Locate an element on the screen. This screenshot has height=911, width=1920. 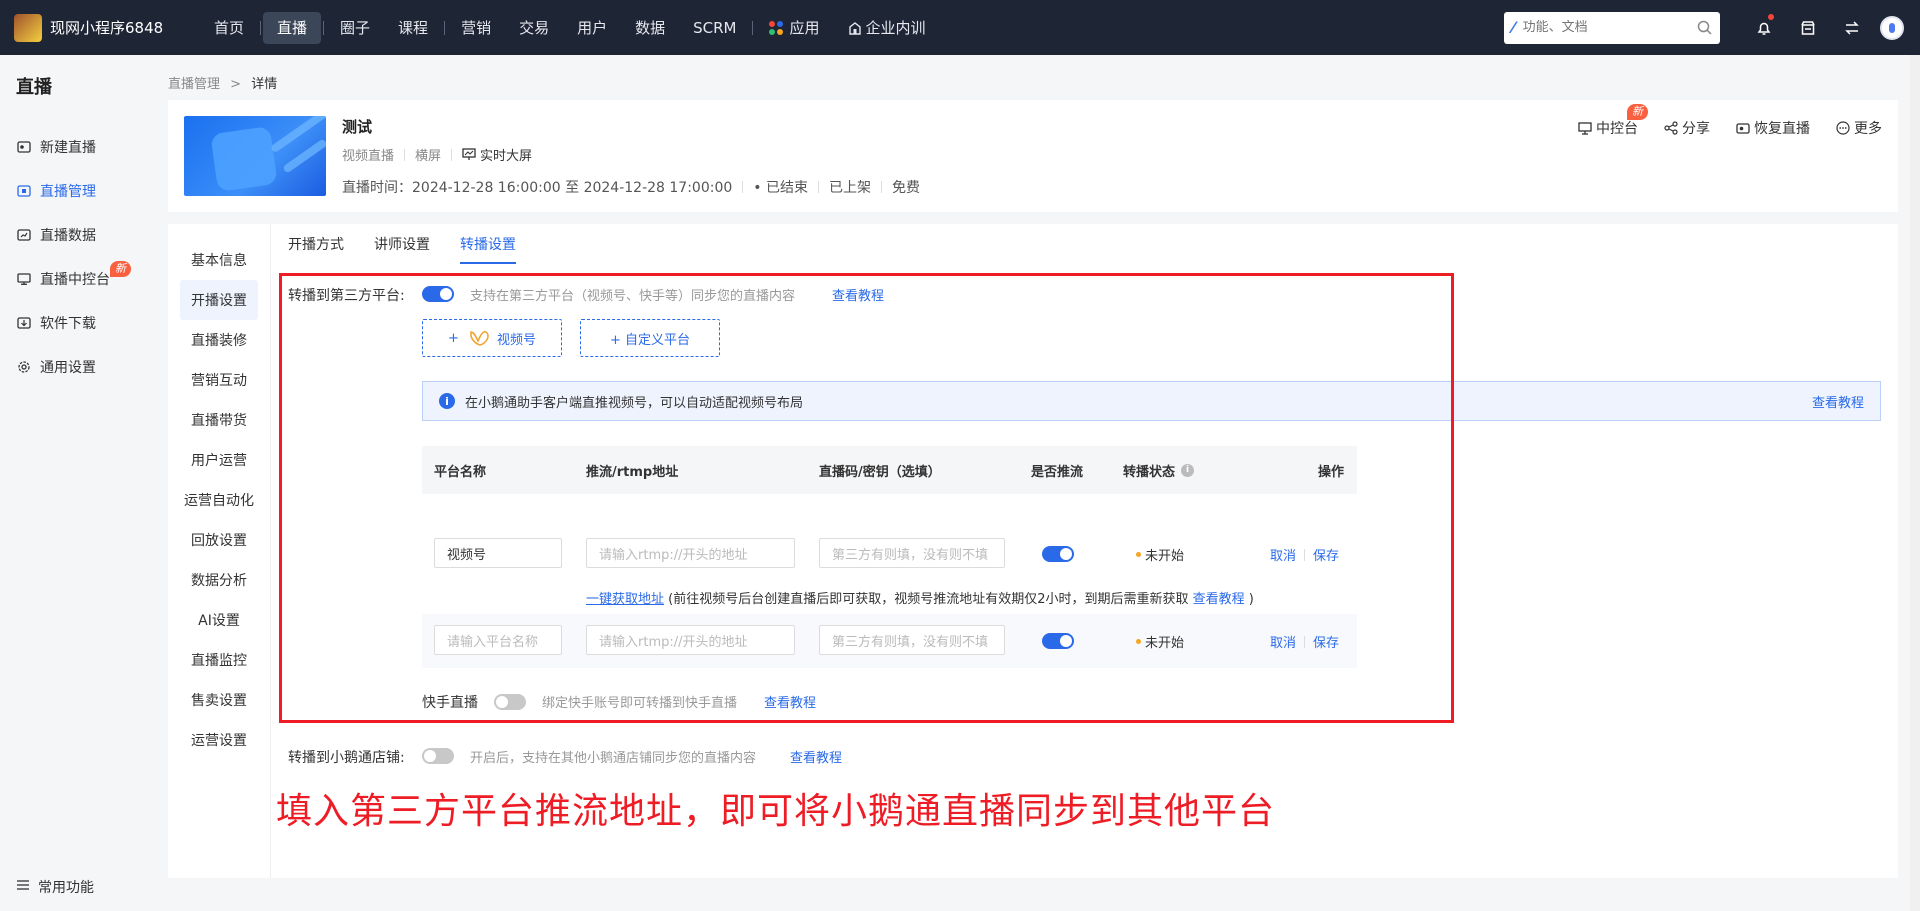
sidebar-item-live-manage: 直播管理 is located at coordinates (84, 191).